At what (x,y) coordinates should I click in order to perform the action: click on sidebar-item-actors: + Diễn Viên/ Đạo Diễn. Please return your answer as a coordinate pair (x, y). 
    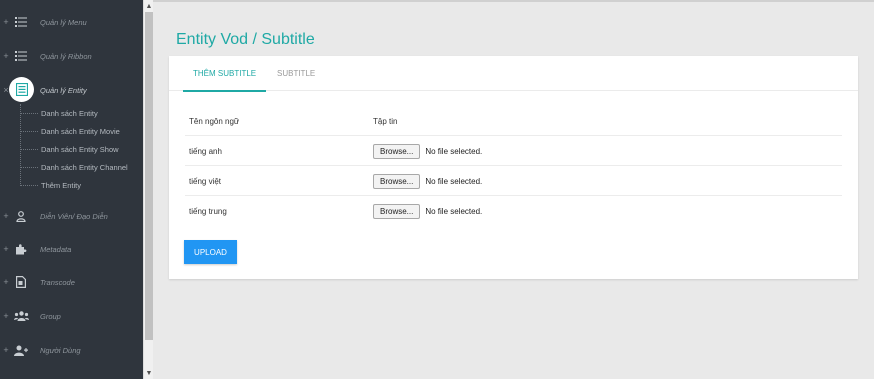
    Looking at the image, I should click on (71, 216).